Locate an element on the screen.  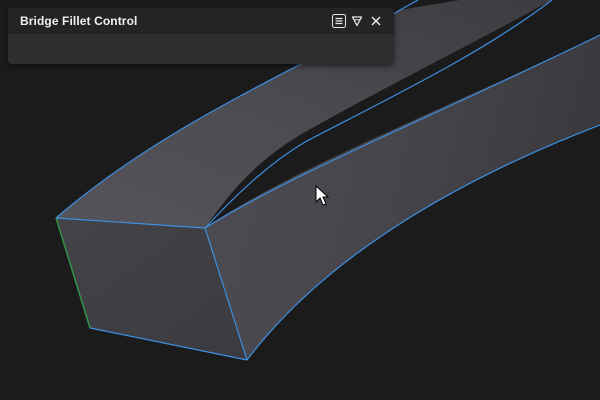
panel-title: Bridge Fillet Control is located at coordinates (79, 21).